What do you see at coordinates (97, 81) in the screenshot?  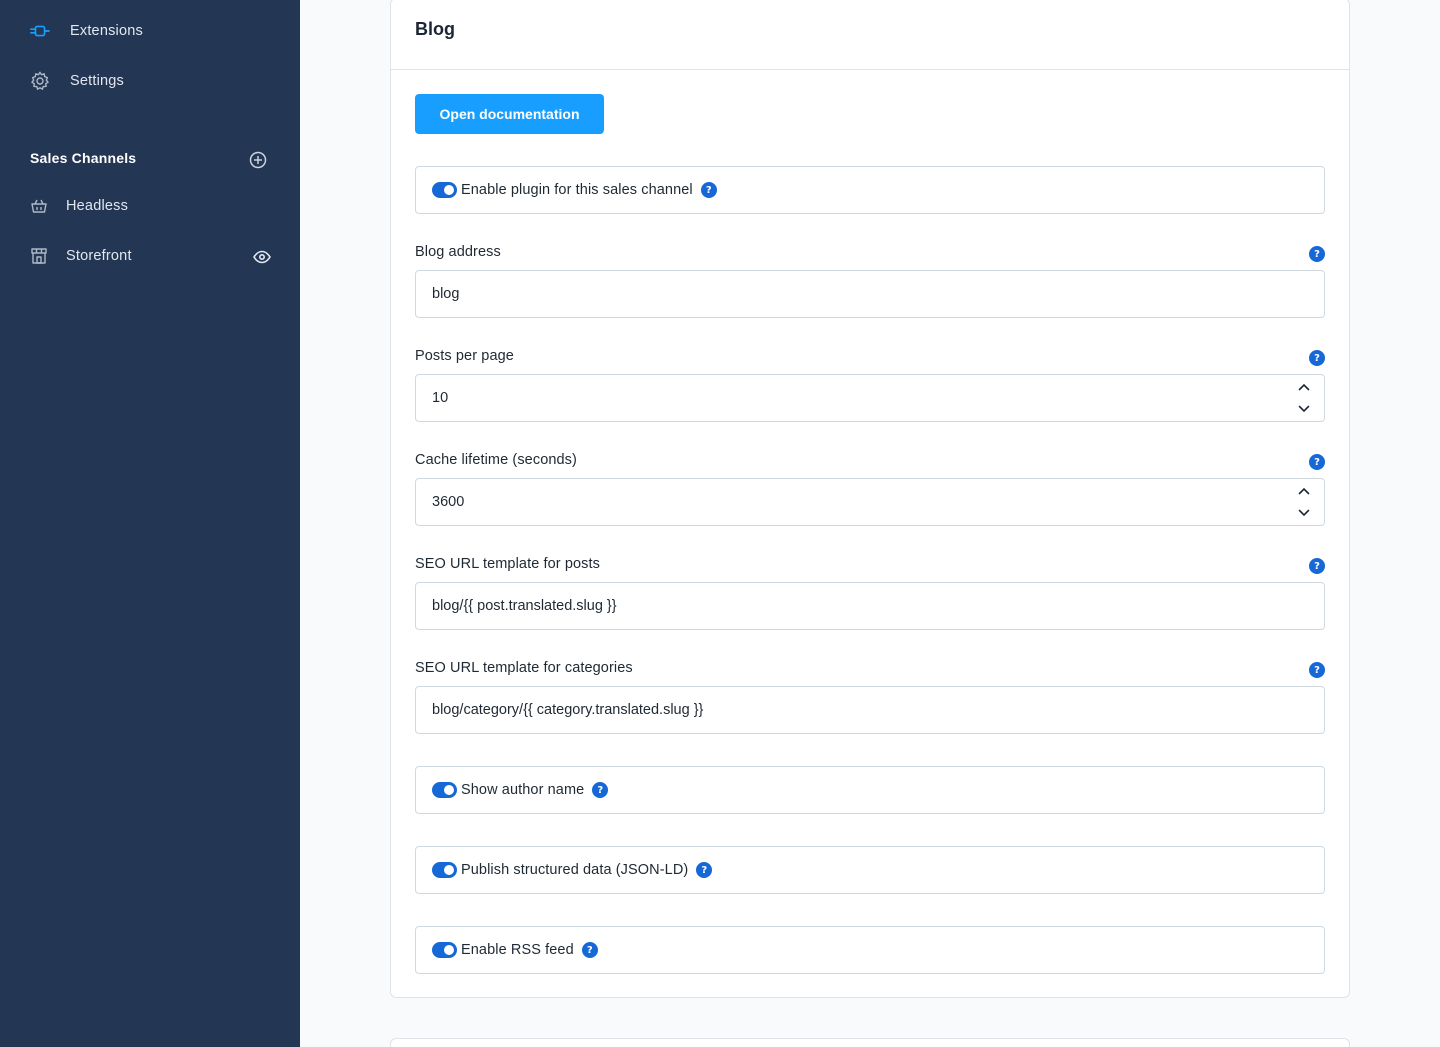 I see `sidebar-item-label: Settings` at bounding box center [97, 81].